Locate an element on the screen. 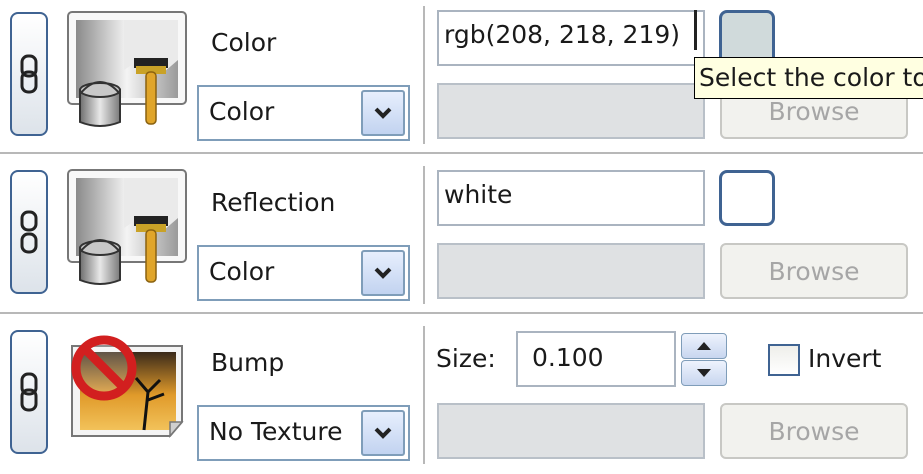  spin-down-icon is located at coordinates (704, 373).